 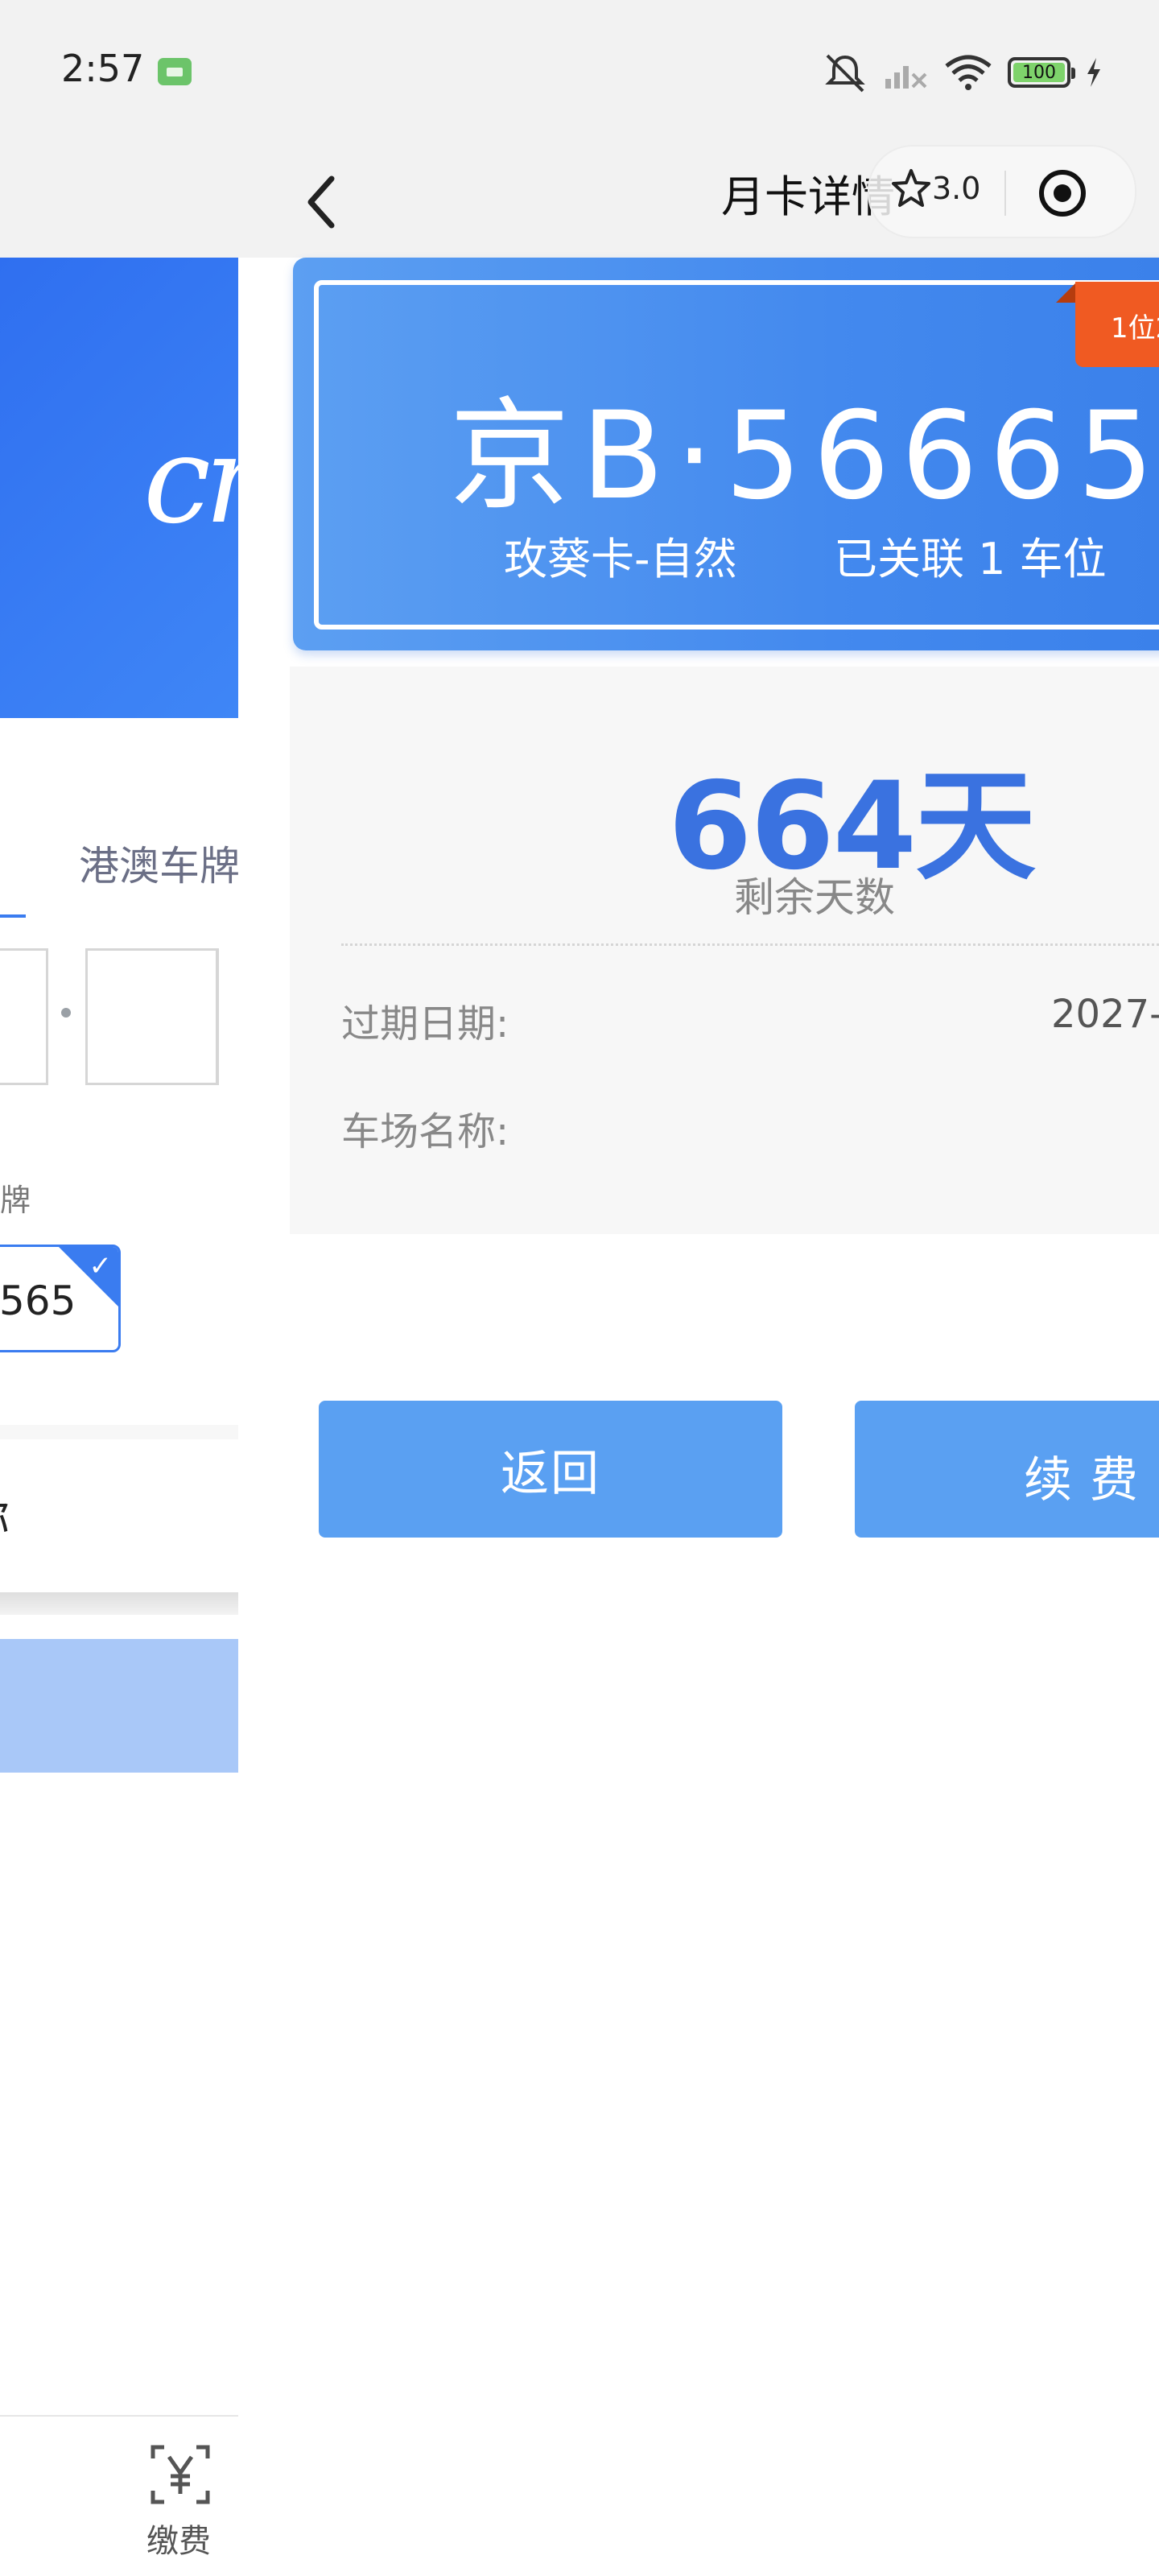 What do you see at coordinates (119, 2416) in the screenshot?
I see `bottom-nav-divider` at bounding box center [119, 2416].